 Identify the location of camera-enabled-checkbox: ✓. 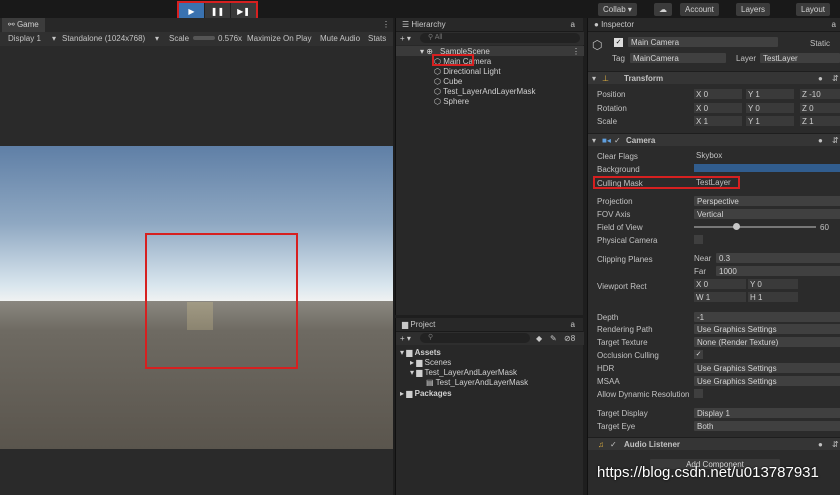
(617, 140).